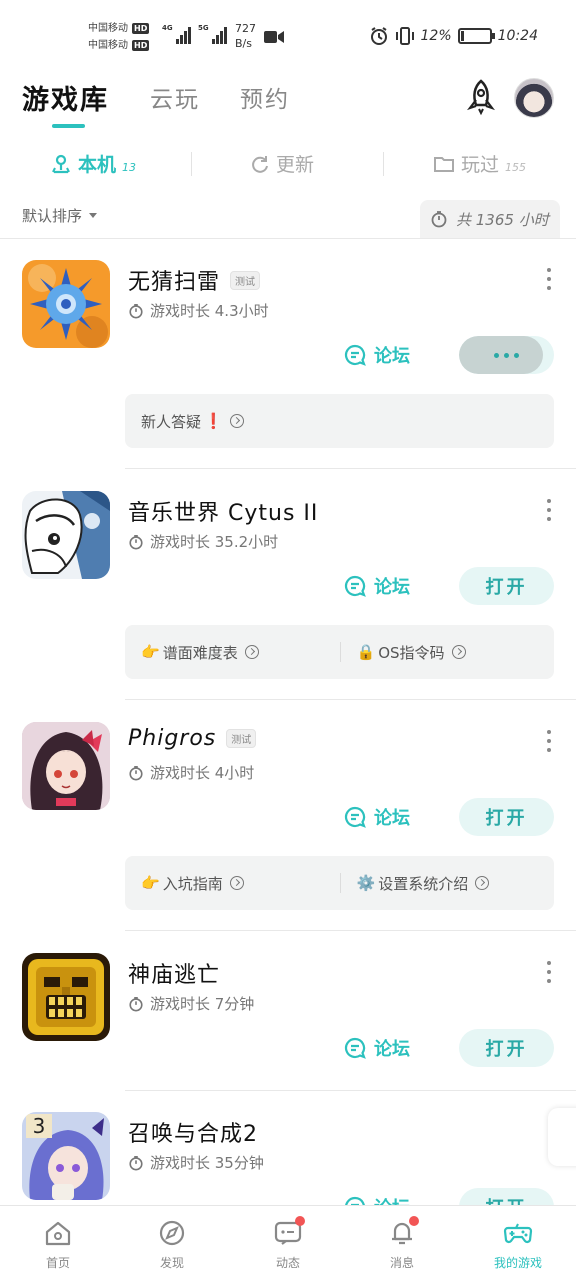 Image resolution: width=576 pixels, height=1280 pixels. Describe the element at coordinates (287, 1263) in the screenshot. I see `nav-label: 动态` at that location.